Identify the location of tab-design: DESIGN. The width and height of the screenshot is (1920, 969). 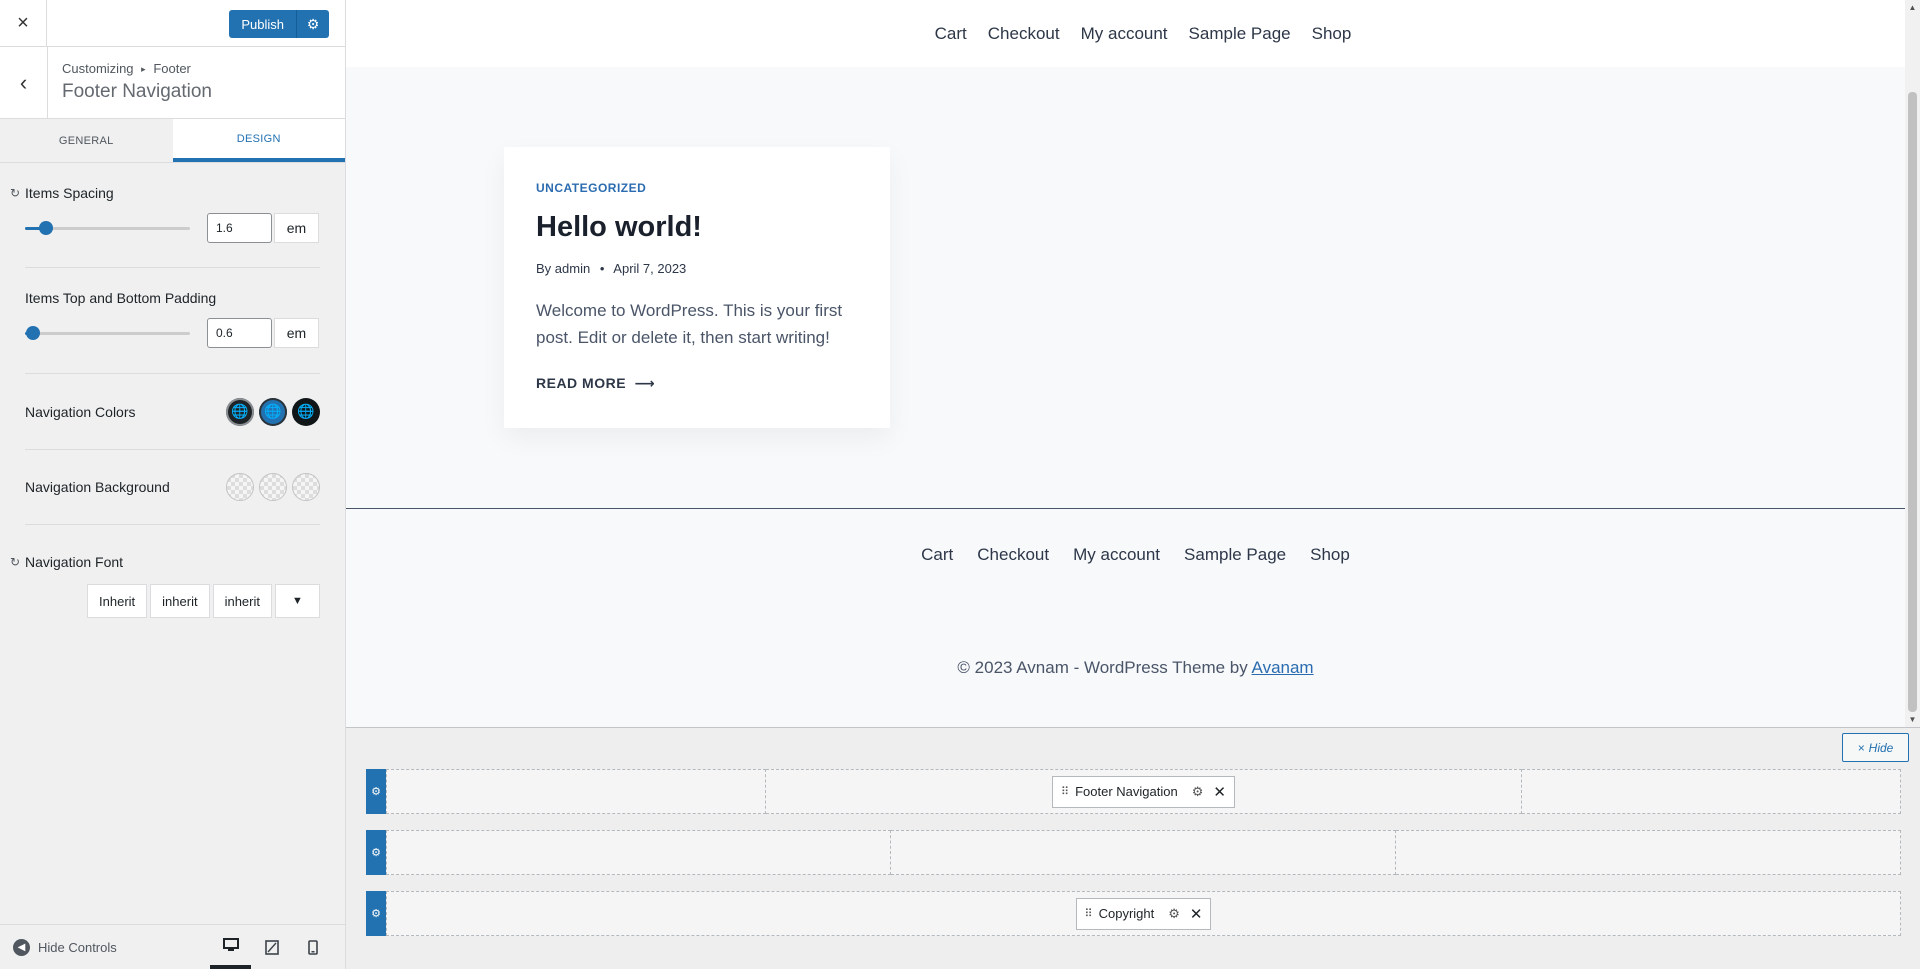
(258, 140).